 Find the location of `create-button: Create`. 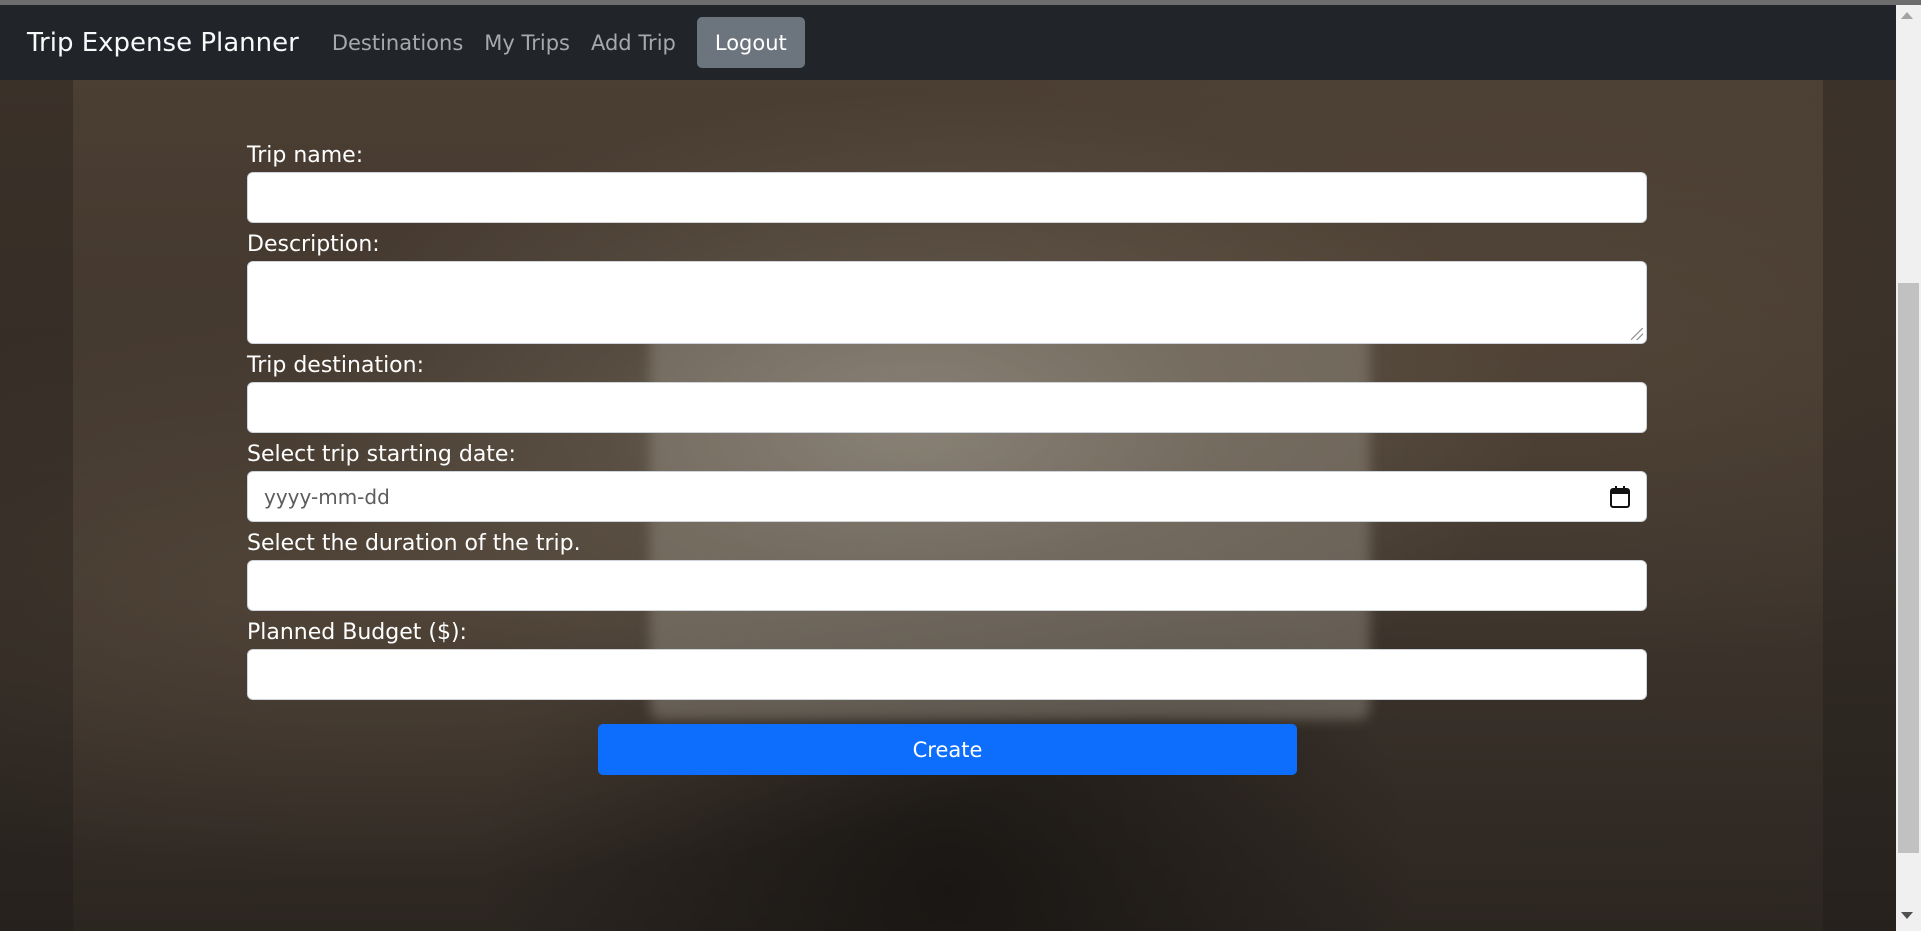

create-button: Create is located at coordinates (947, 749).